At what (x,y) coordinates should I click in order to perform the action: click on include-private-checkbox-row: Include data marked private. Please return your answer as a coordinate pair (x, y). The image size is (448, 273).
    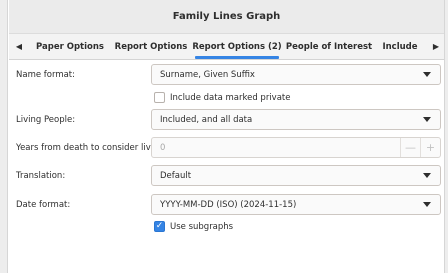
    Looking at the image, I should click on (222, 97).